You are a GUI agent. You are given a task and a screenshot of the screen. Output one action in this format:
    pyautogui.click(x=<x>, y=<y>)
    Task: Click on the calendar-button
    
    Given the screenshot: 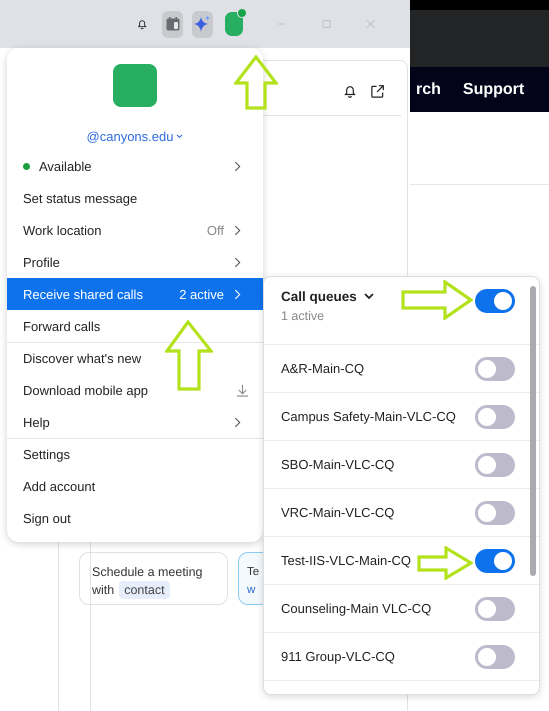 What is the action you would take?
    pyautogui.click(x=173, y=24)
    